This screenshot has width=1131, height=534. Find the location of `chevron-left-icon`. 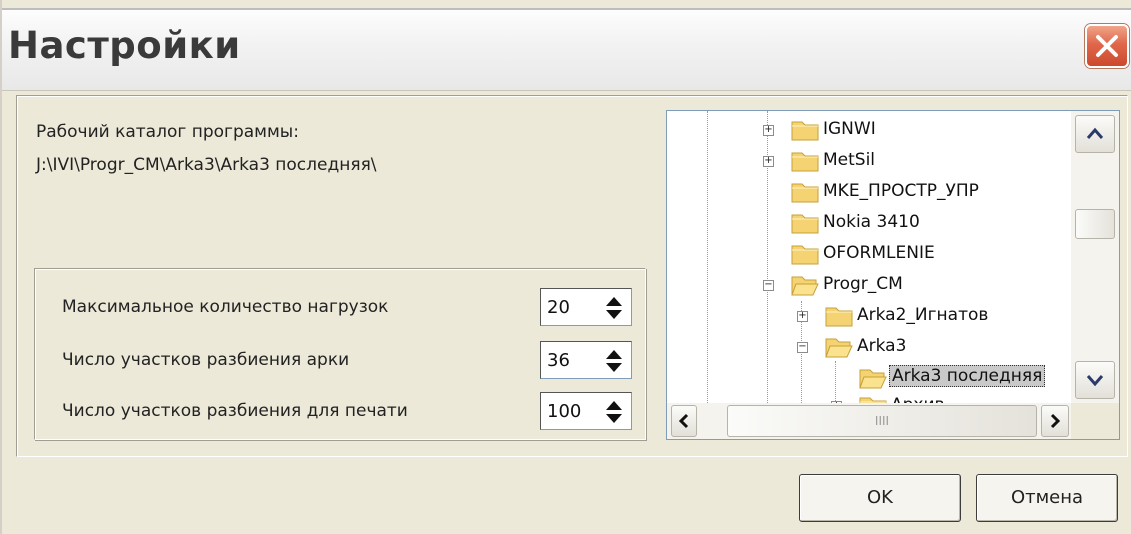

chevron-left-icon is located at coordinates (683, 421).